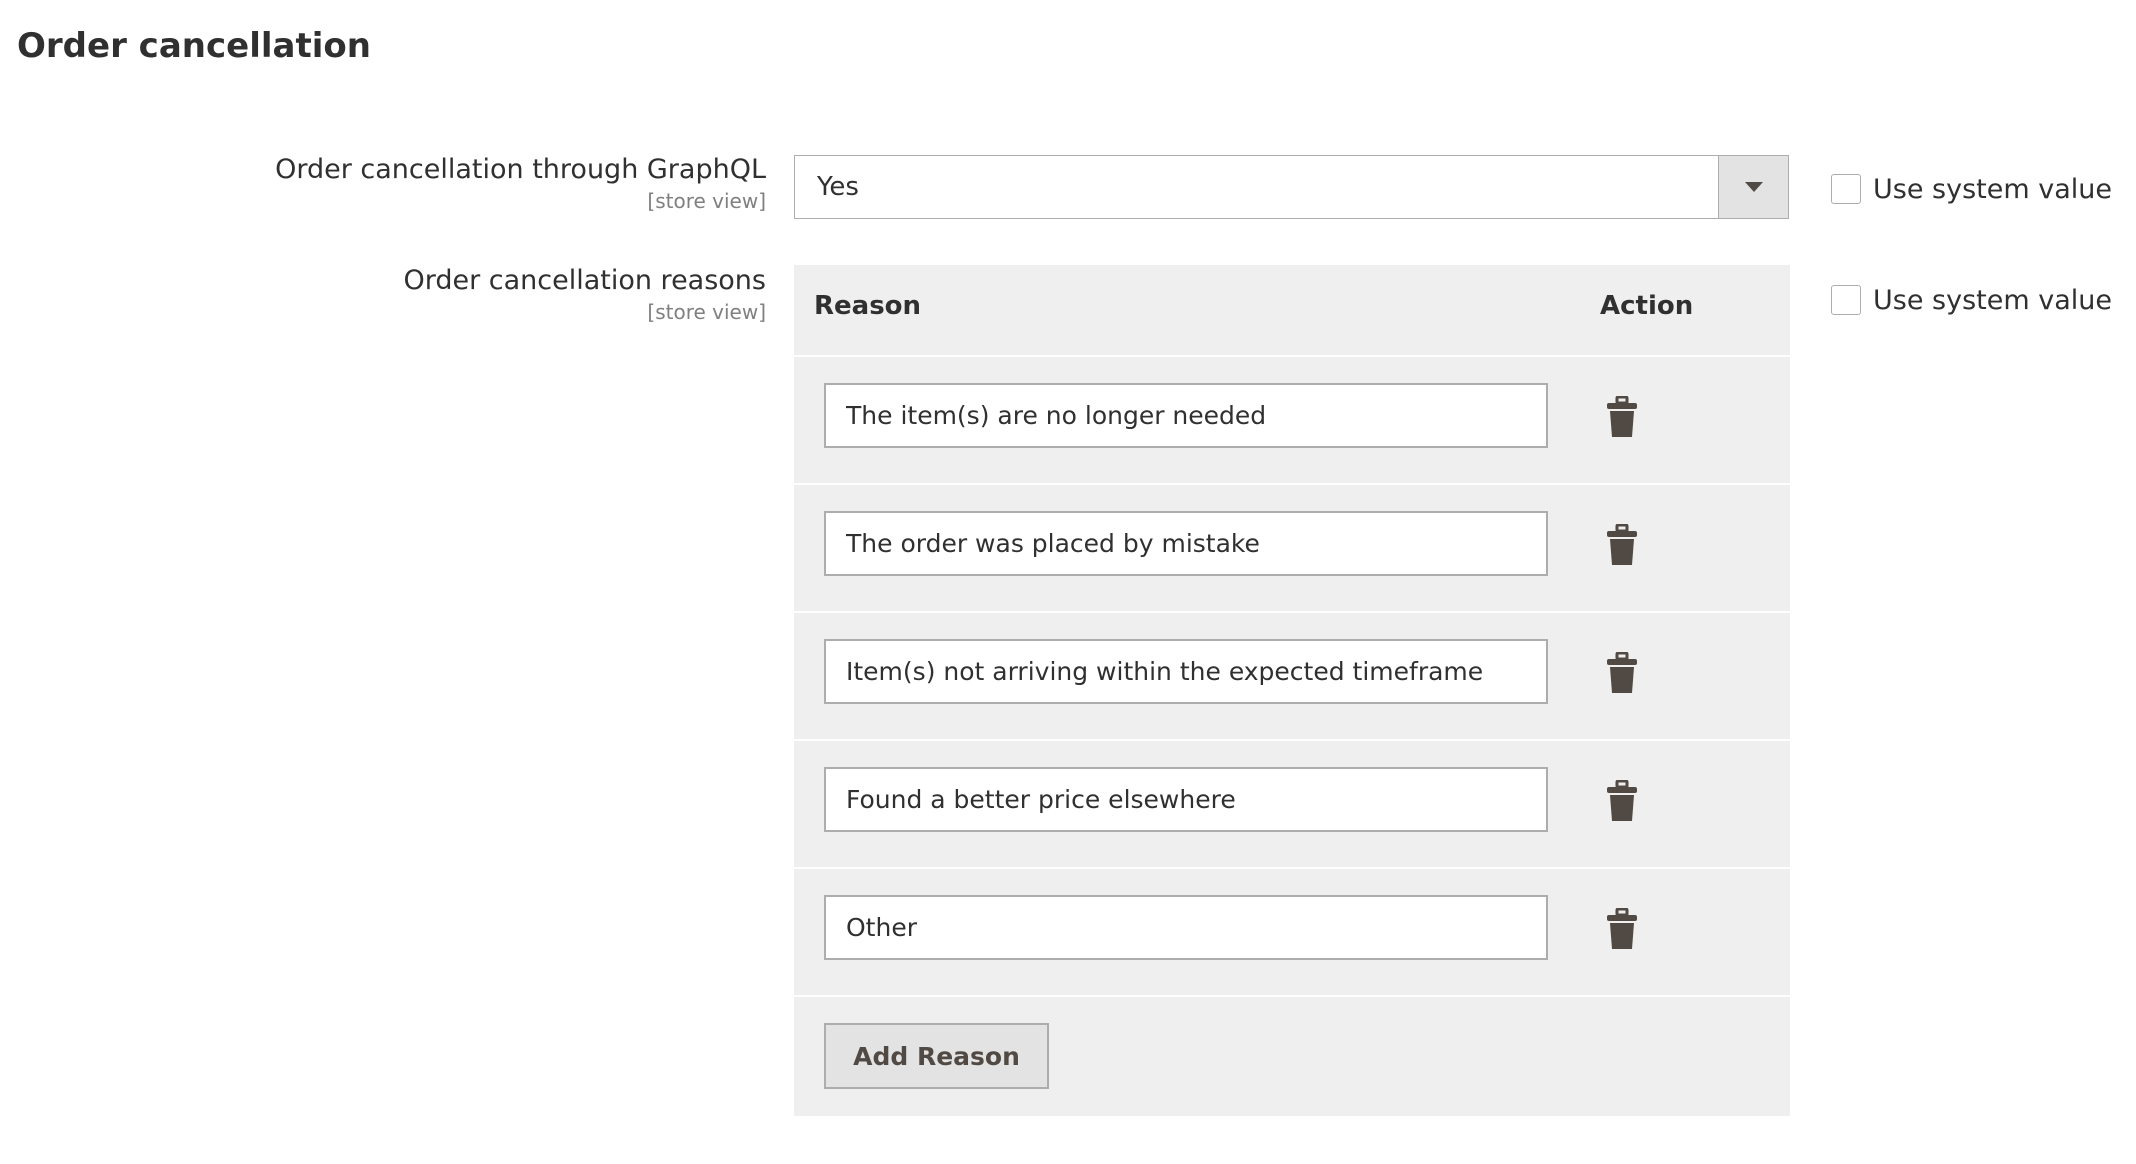  Describe the element at coordinates (1647, 306) in the screenshot. I see `column-header-action: Action` at that location.